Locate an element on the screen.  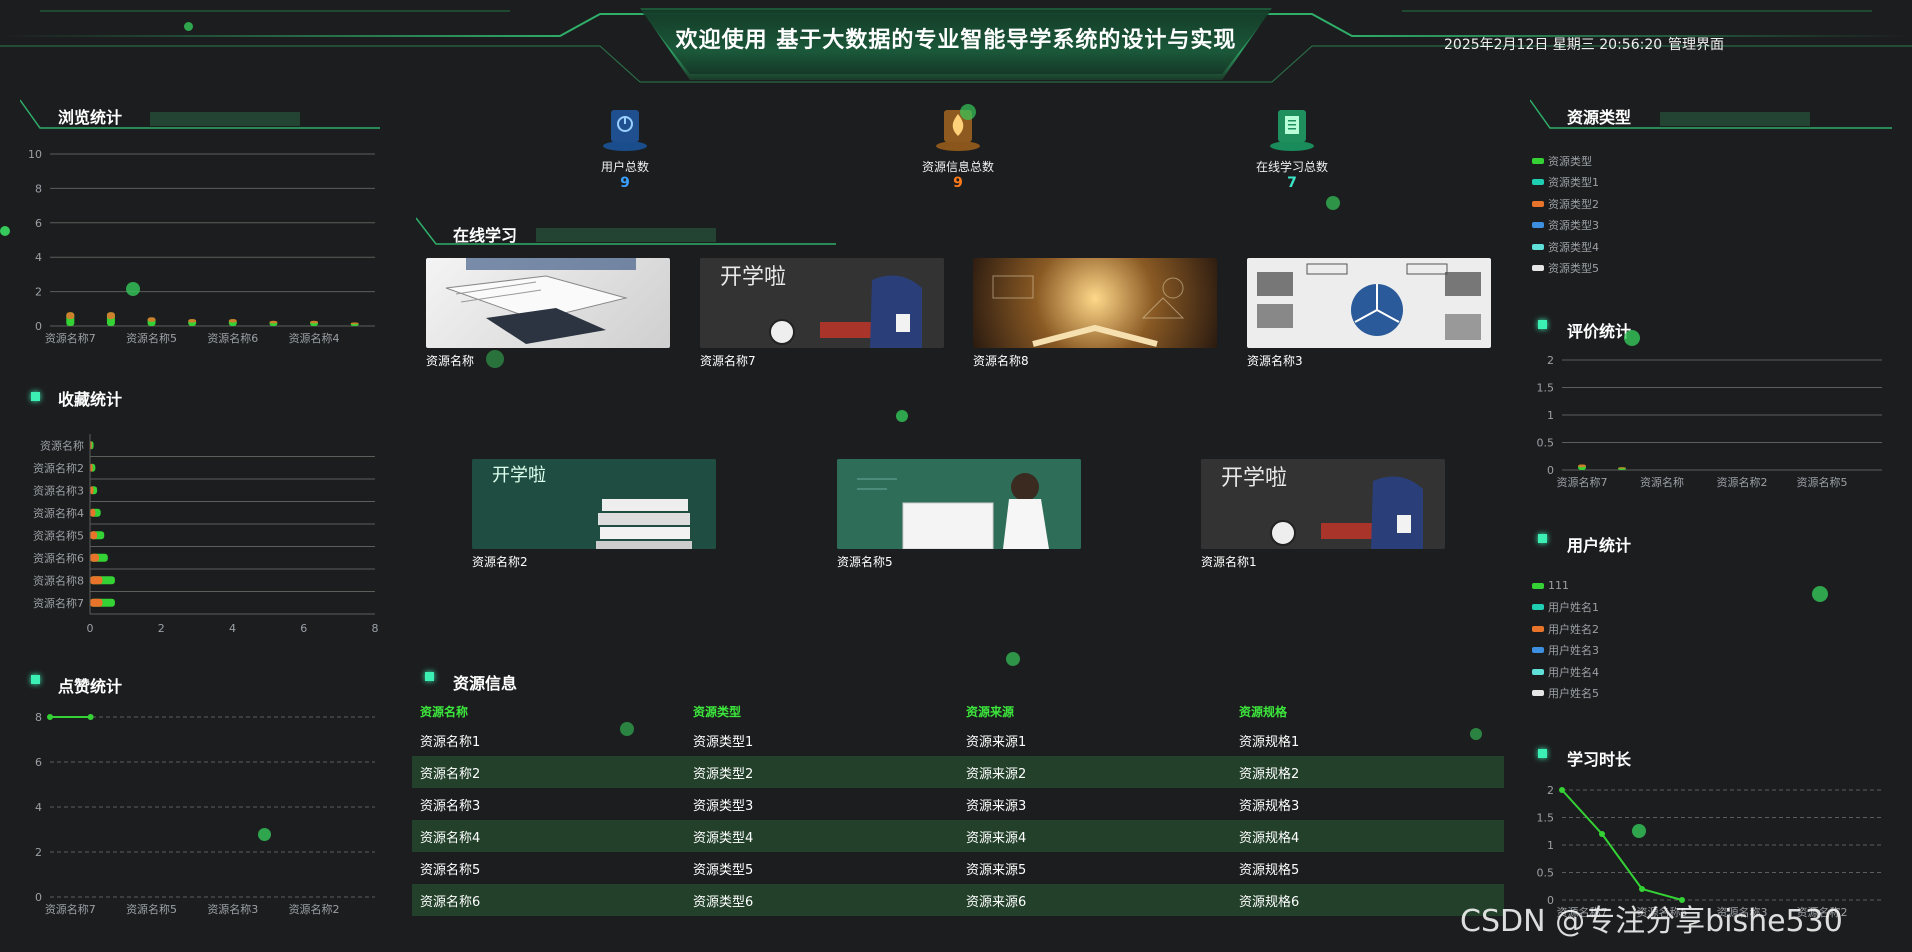
legend-item: 用户姓名2 is located at coordinates (1565, 629).